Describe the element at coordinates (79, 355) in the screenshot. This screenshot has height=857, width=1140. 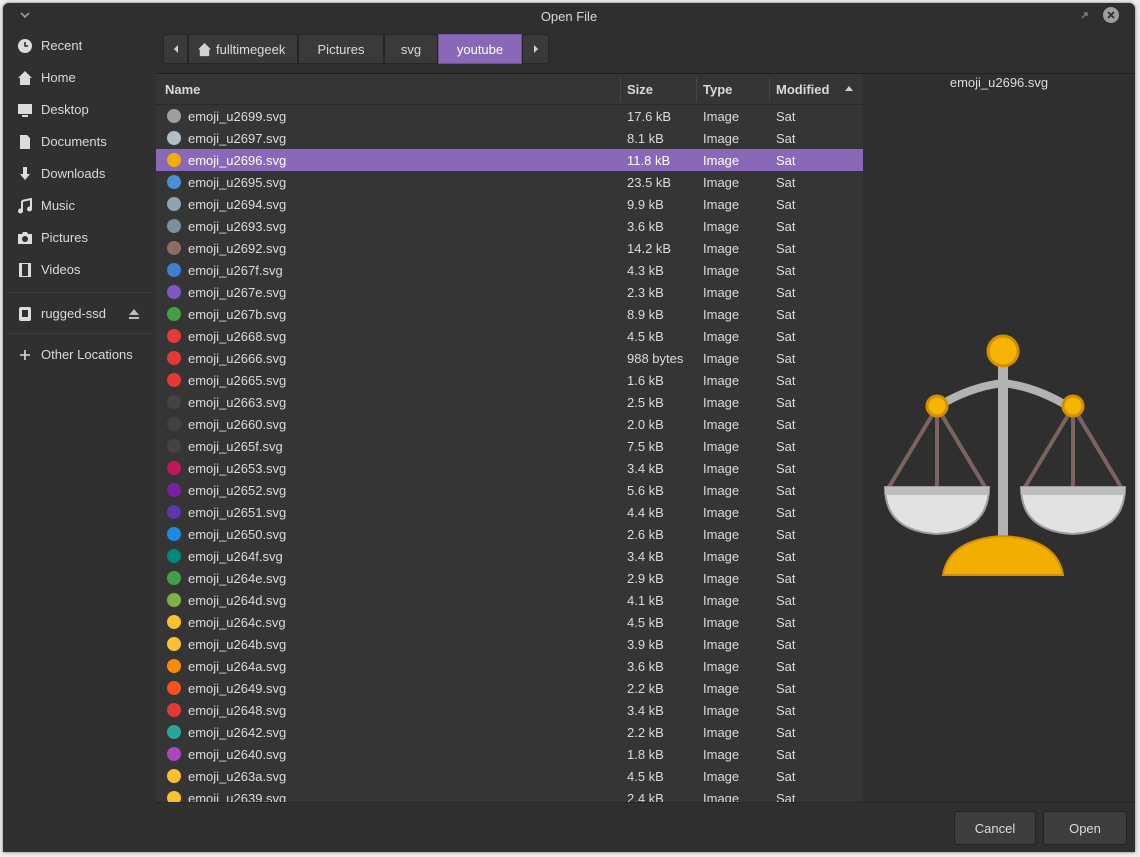
I see `sidebar-item-other-locations: Other Locations` at that location.